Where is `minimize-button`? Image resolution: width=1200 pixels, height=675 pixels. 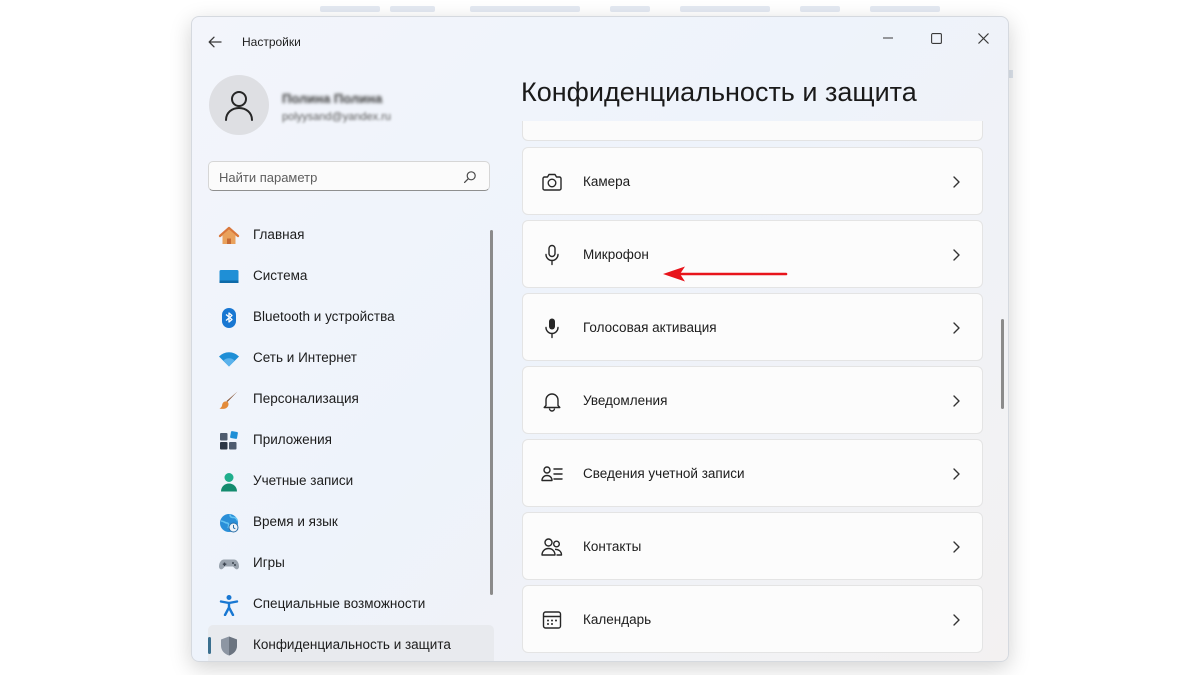 minimize-button is located at coordinates (888, 38).